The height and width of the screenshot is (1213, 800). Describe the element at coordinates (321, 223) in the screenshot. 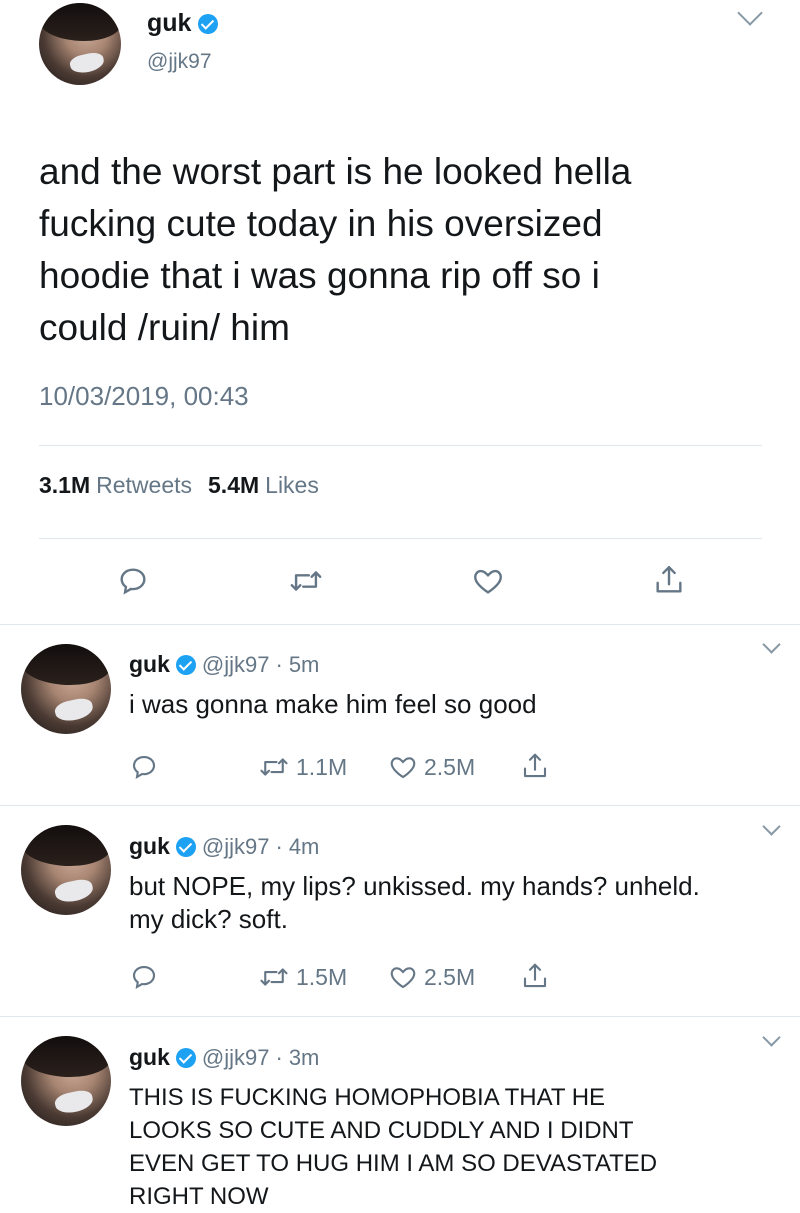

I see `tweet-text-line: fucking cute today in his oversized` at that location.